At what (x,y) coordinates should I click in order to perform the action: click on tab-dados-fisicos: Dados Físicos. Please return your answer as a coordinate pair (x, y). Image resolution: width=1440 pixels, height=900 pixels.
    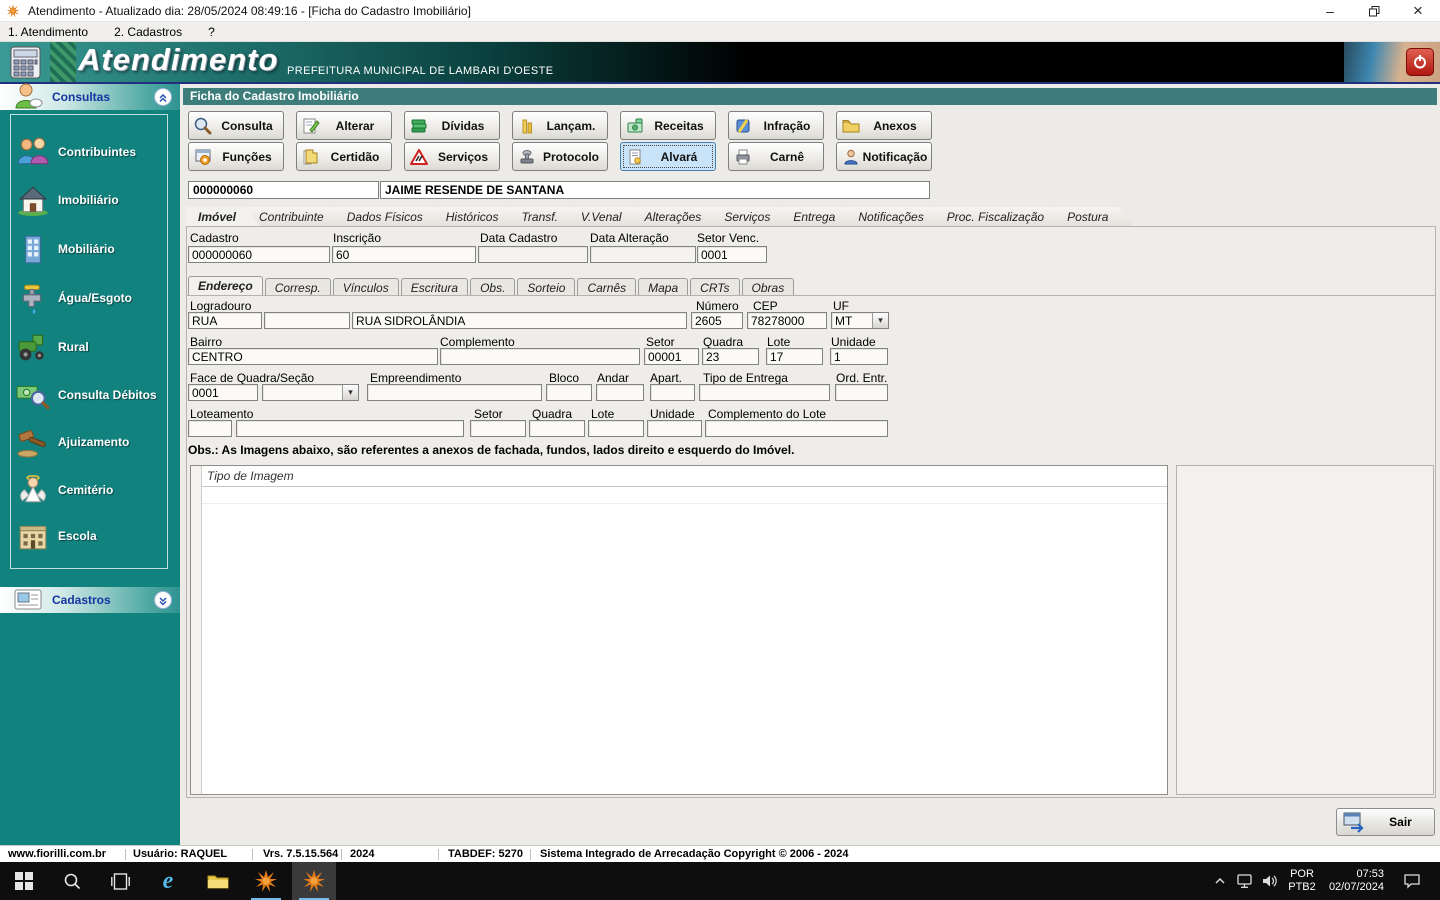
    Looking at the image, I should click on (391, 216).